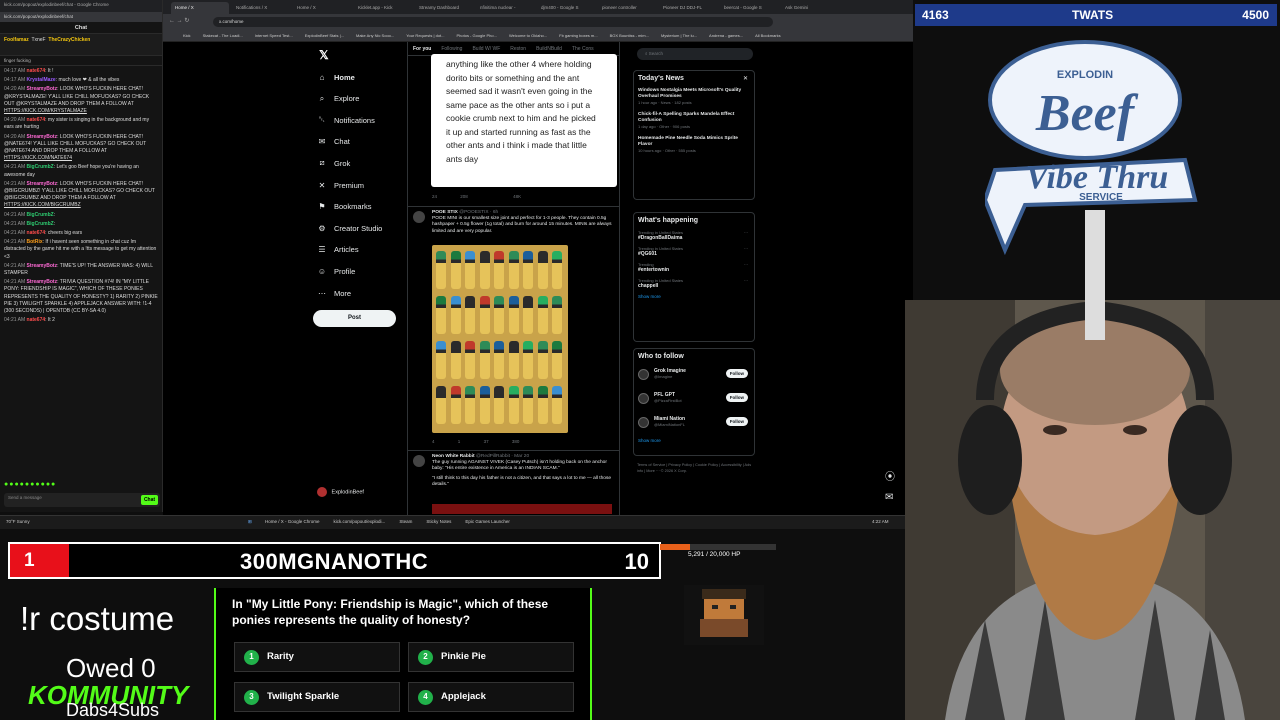  I want to click on browser-tab: Home / X, so click(322, 8).